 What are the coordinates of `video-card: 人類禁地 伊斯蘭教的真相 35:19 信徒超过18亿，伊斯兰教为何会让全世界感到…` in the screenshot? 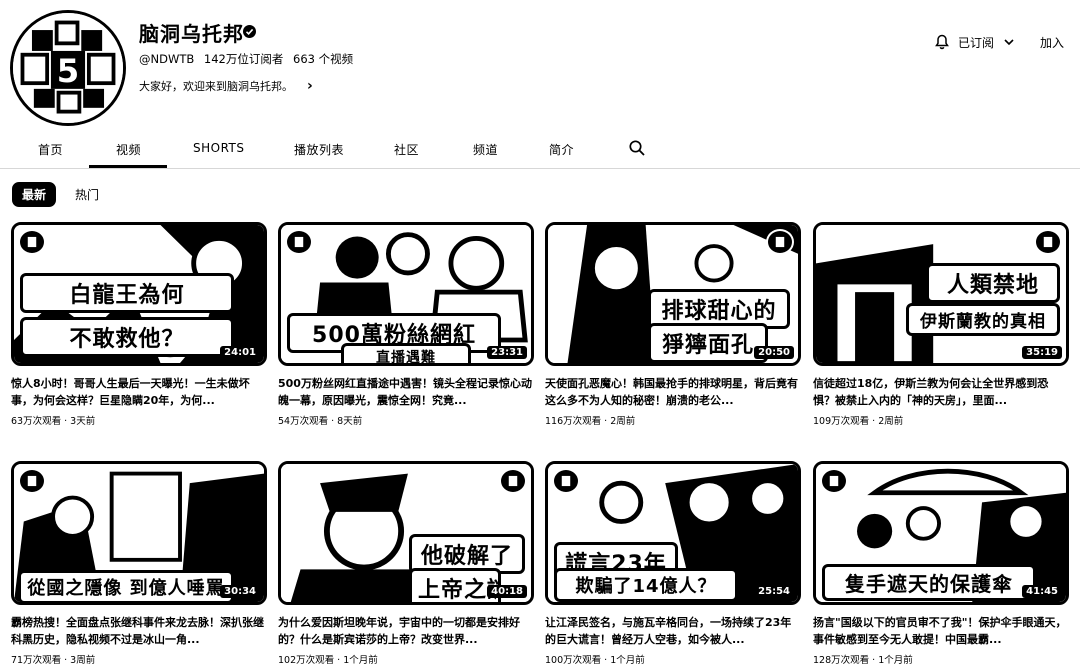 It's located at (941, 324).